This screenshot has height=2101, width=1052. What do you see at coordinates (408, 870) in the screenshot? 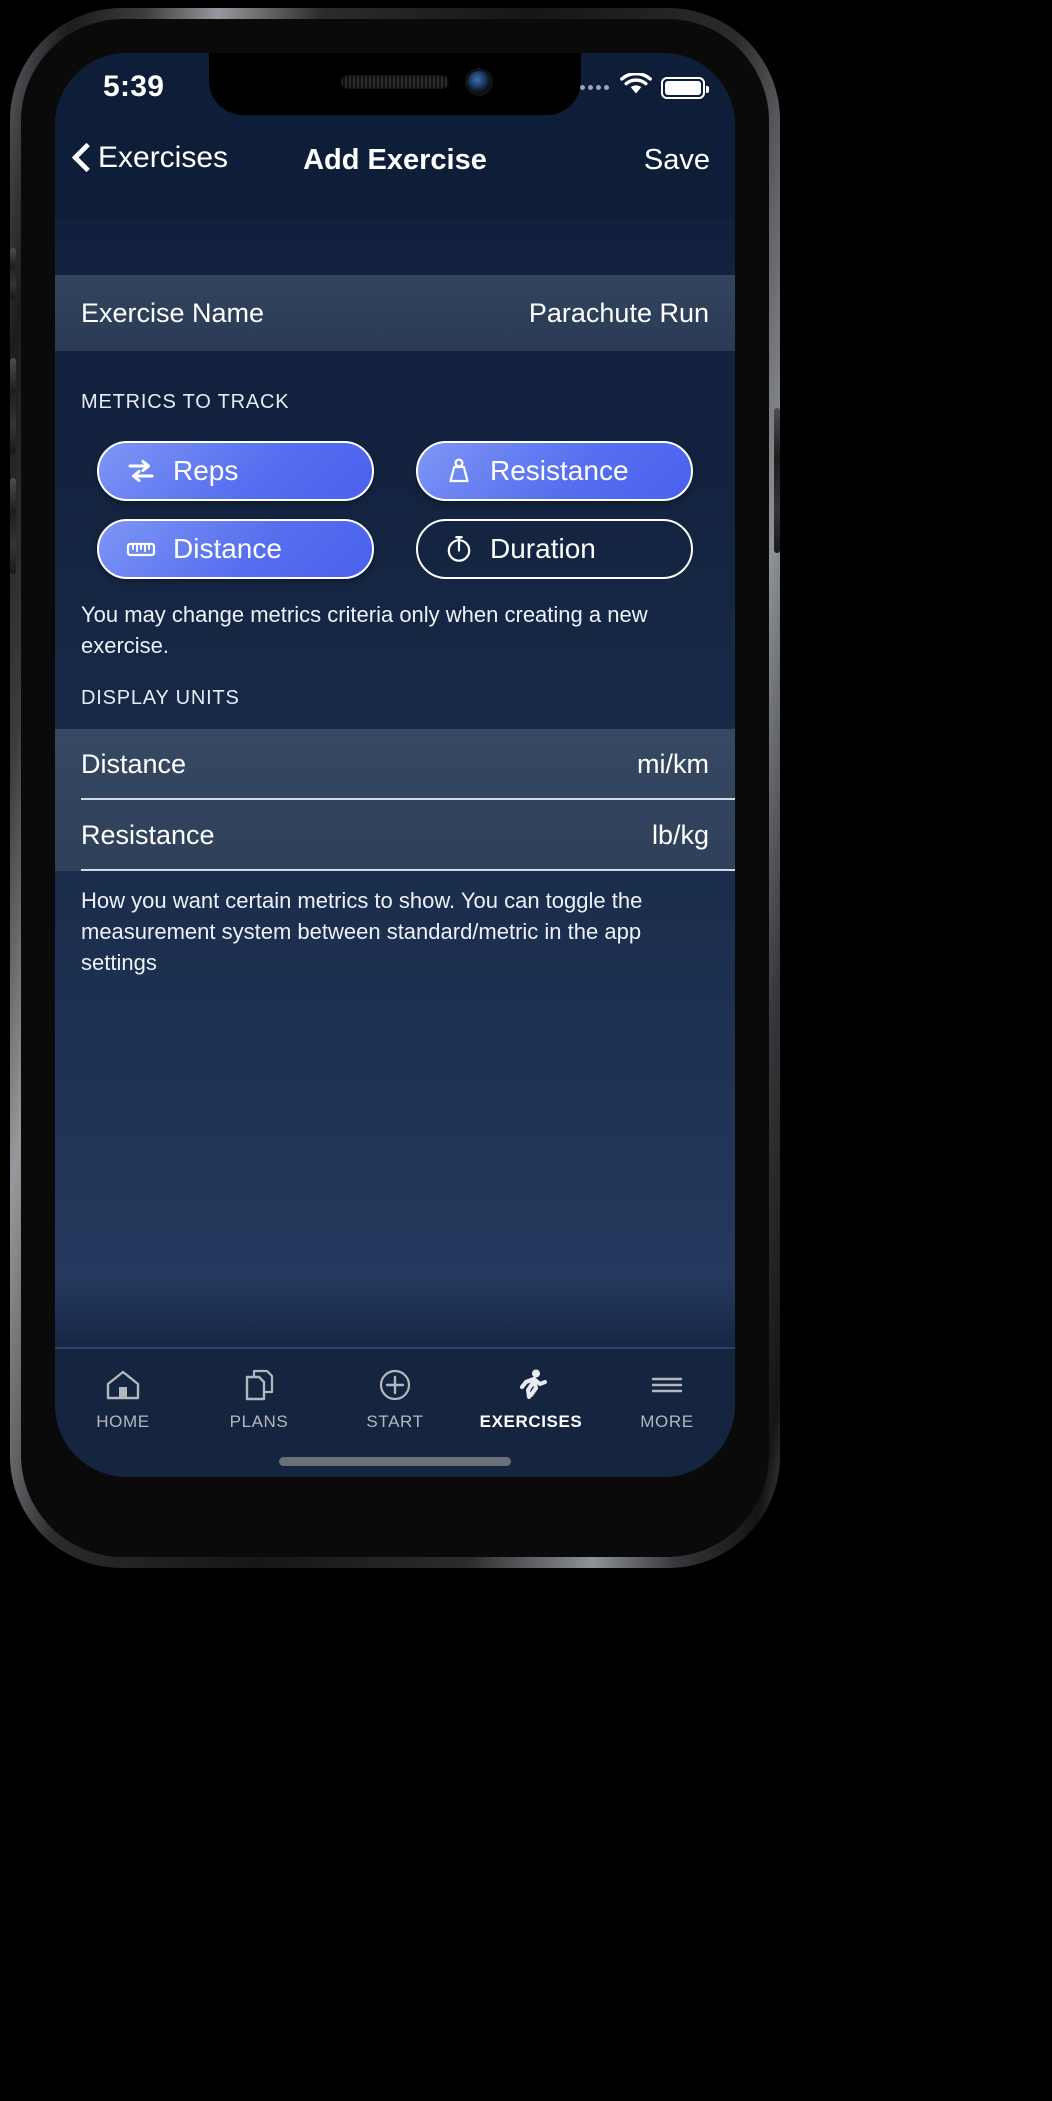
I see `row-divider` at bounding box center [408, 870].